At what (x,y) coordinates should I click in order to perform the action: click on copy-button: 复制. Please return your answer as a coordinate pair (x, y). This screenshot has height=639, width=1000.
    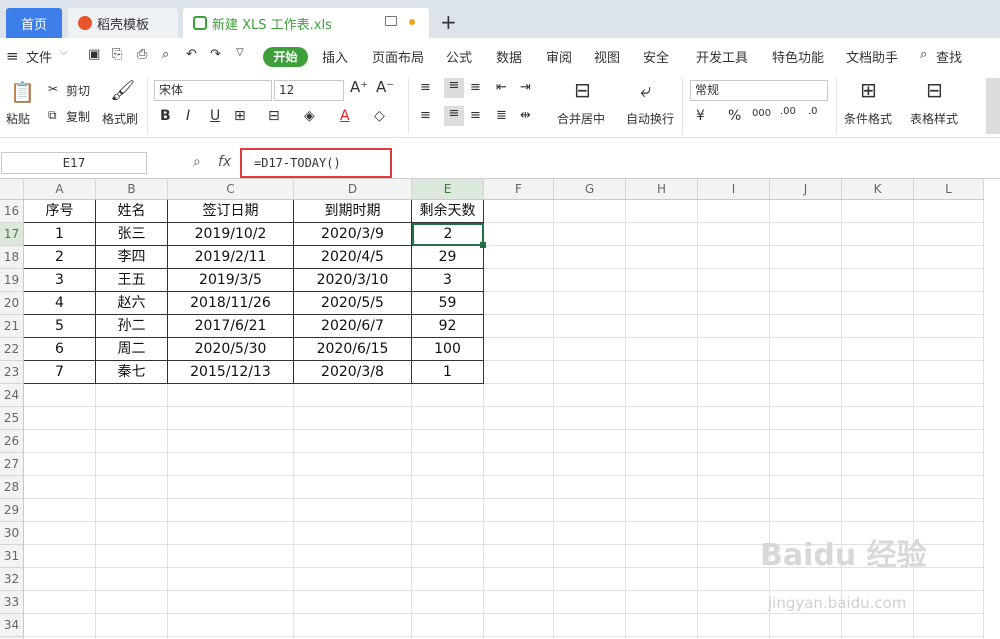
    Looking at the image, I should click on (78, 116).